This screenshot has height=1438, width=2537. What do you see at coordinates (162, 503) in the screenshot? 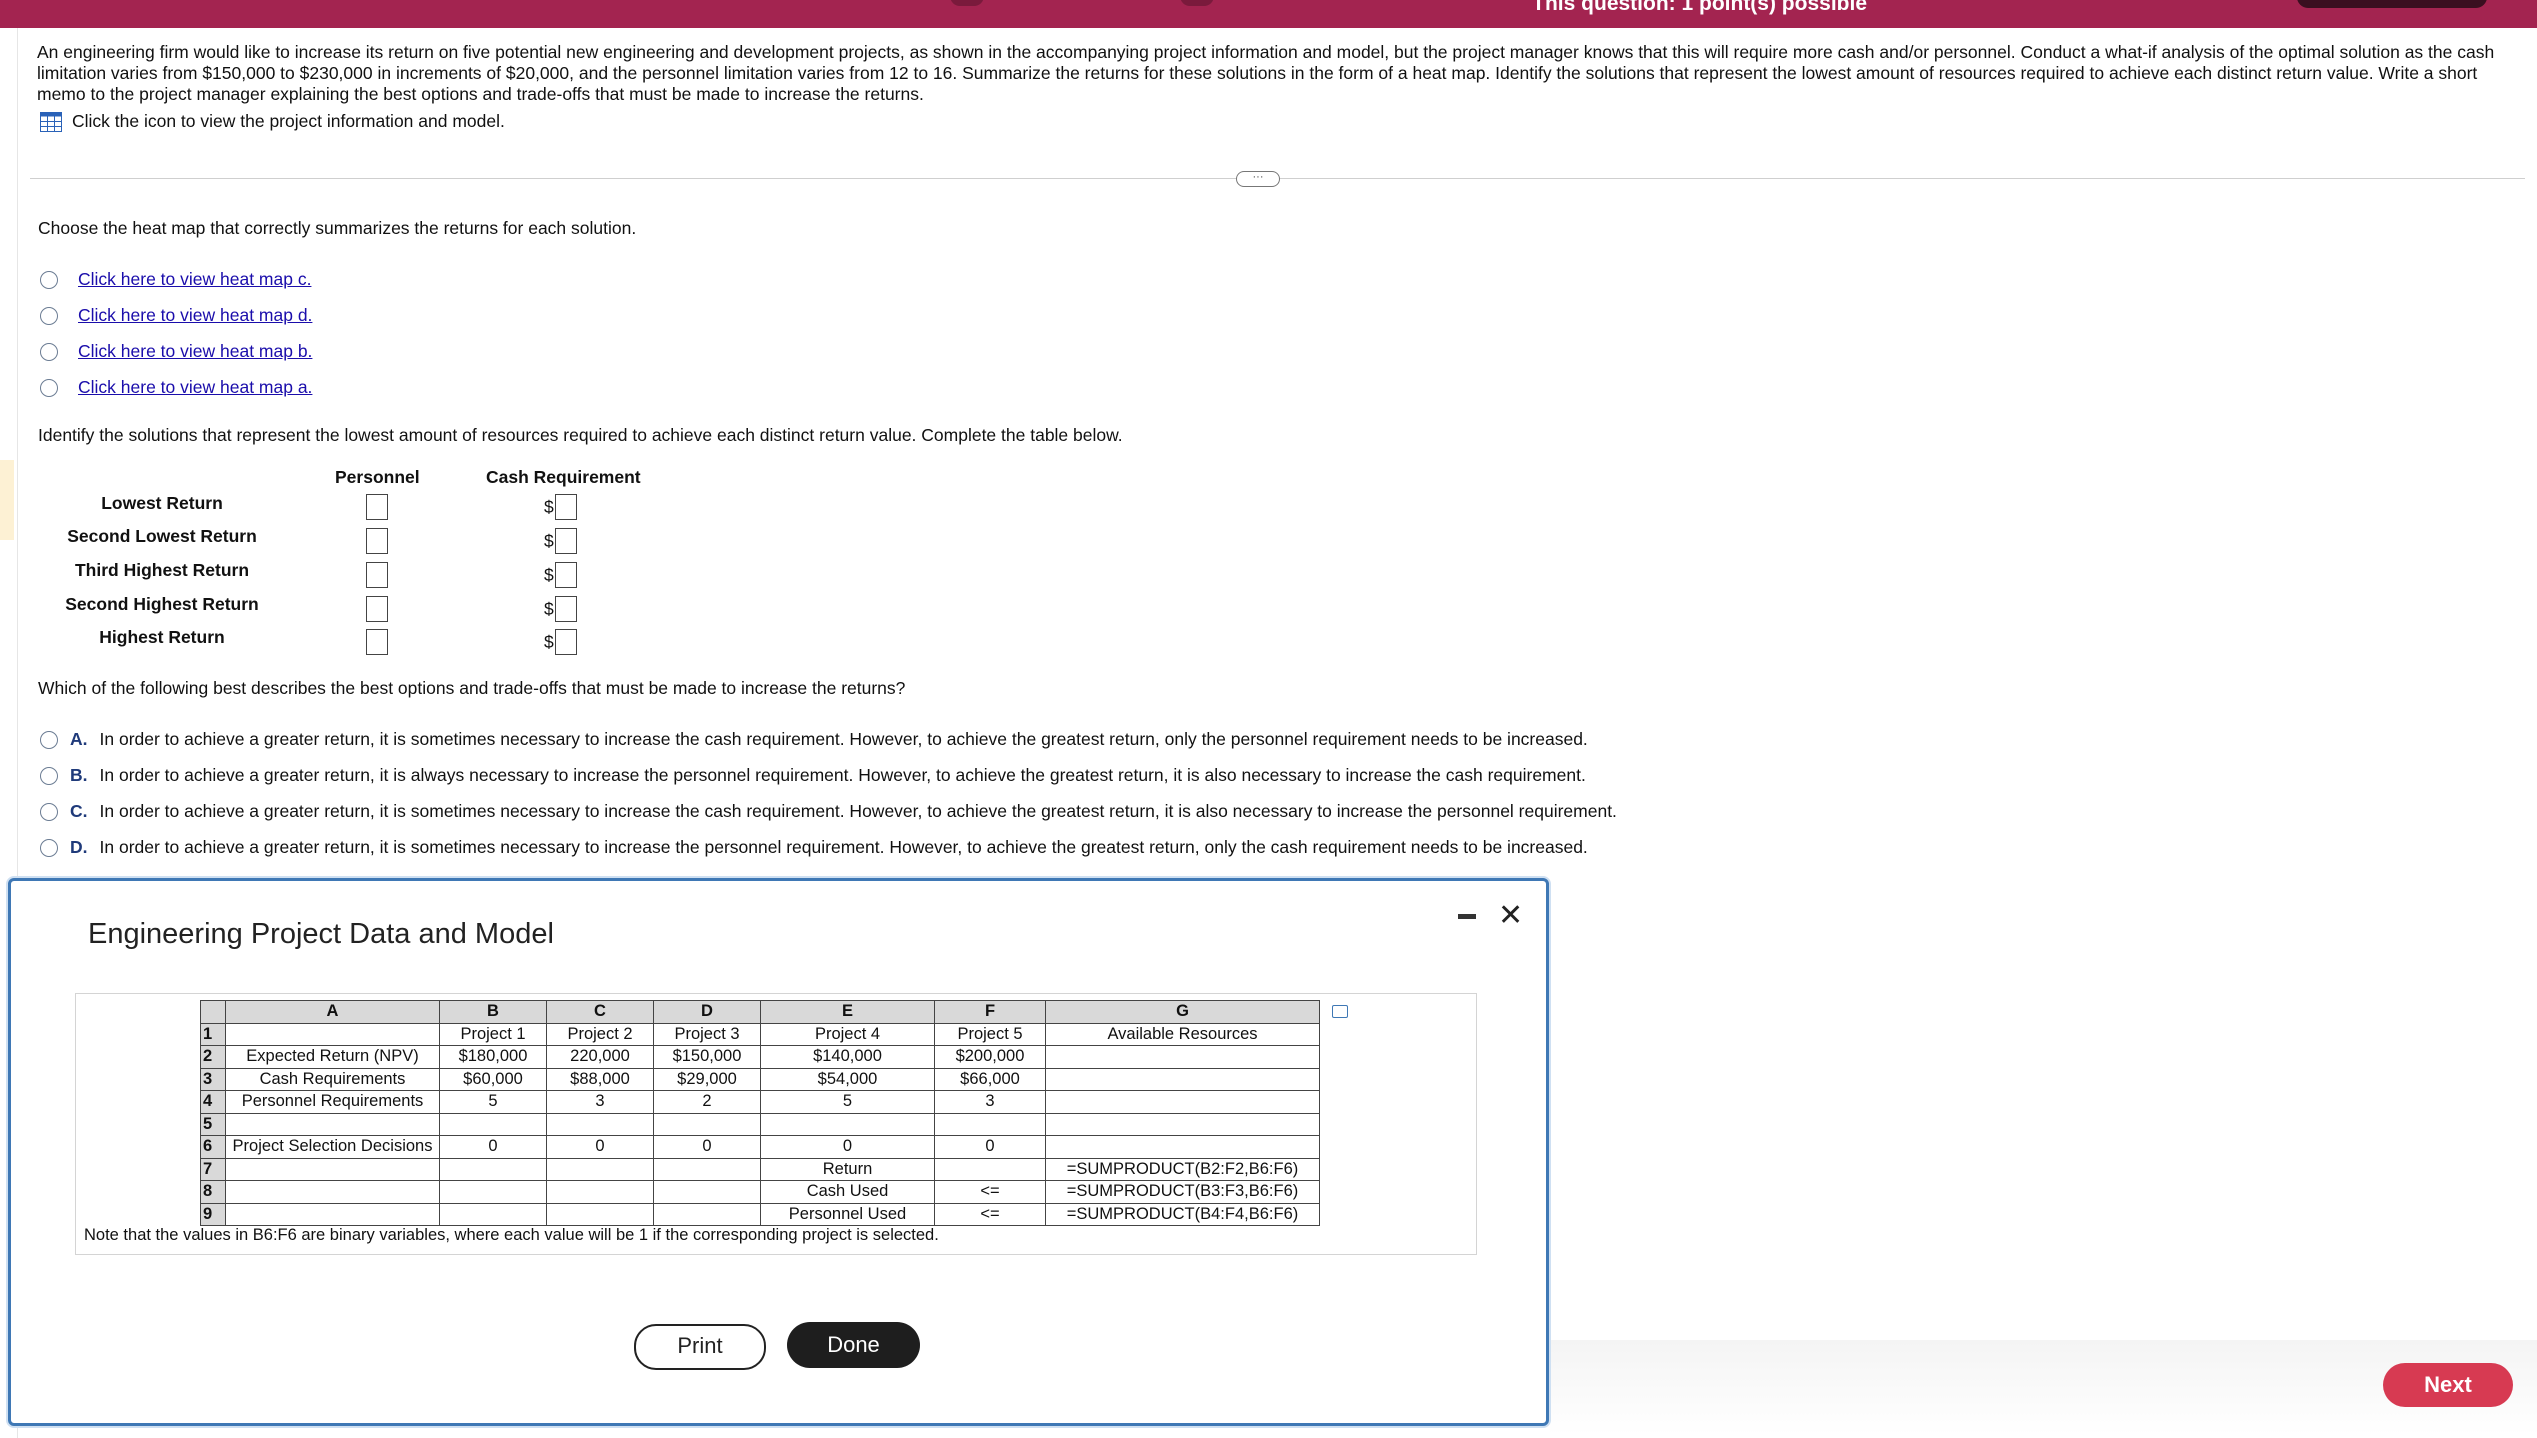
I see `row-label: Lowest Return` at bounding box center [162, 503].